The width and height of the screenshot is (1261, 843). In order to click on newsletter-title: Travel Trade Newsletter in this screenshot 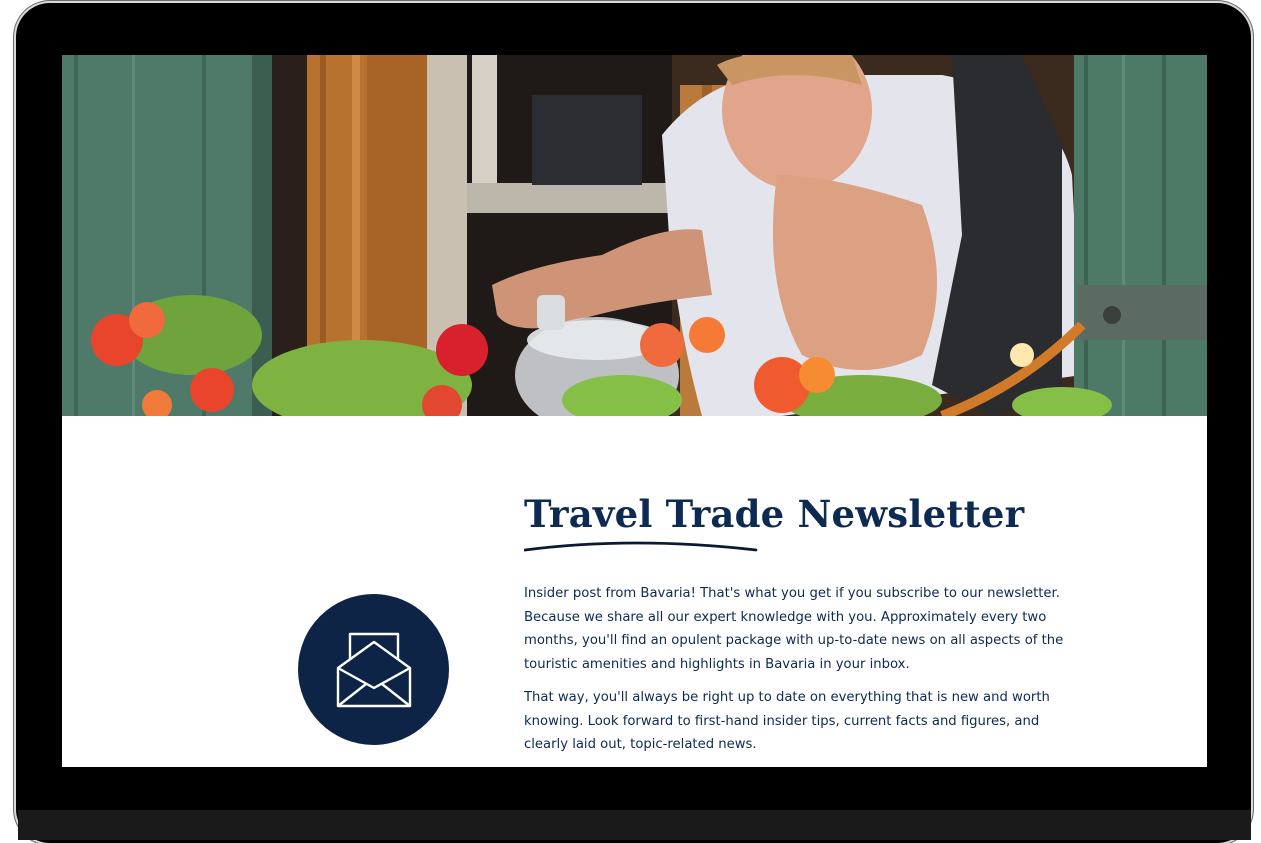, I will do `click(774, 514)`.